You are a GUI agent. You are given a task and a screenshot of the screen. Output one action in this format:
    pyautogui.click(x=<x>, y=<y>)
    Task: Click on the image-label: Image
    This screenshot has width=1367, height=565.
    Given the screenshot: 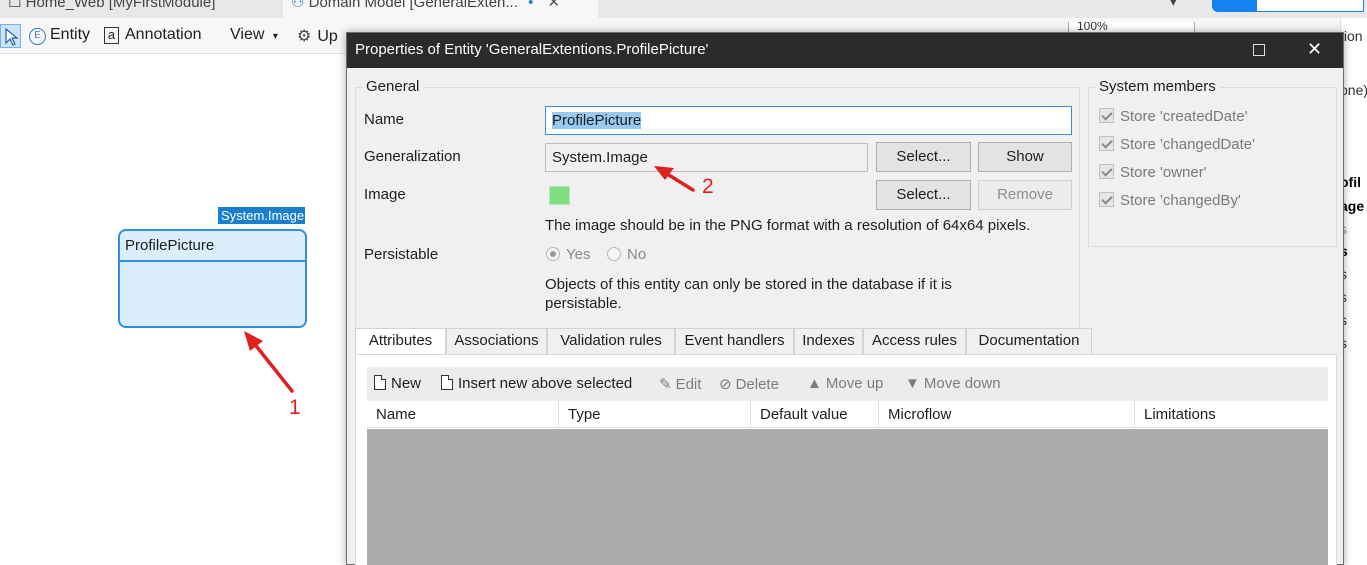 What is the action you would take?
    pyautogui.click(x=385, y=194)
    